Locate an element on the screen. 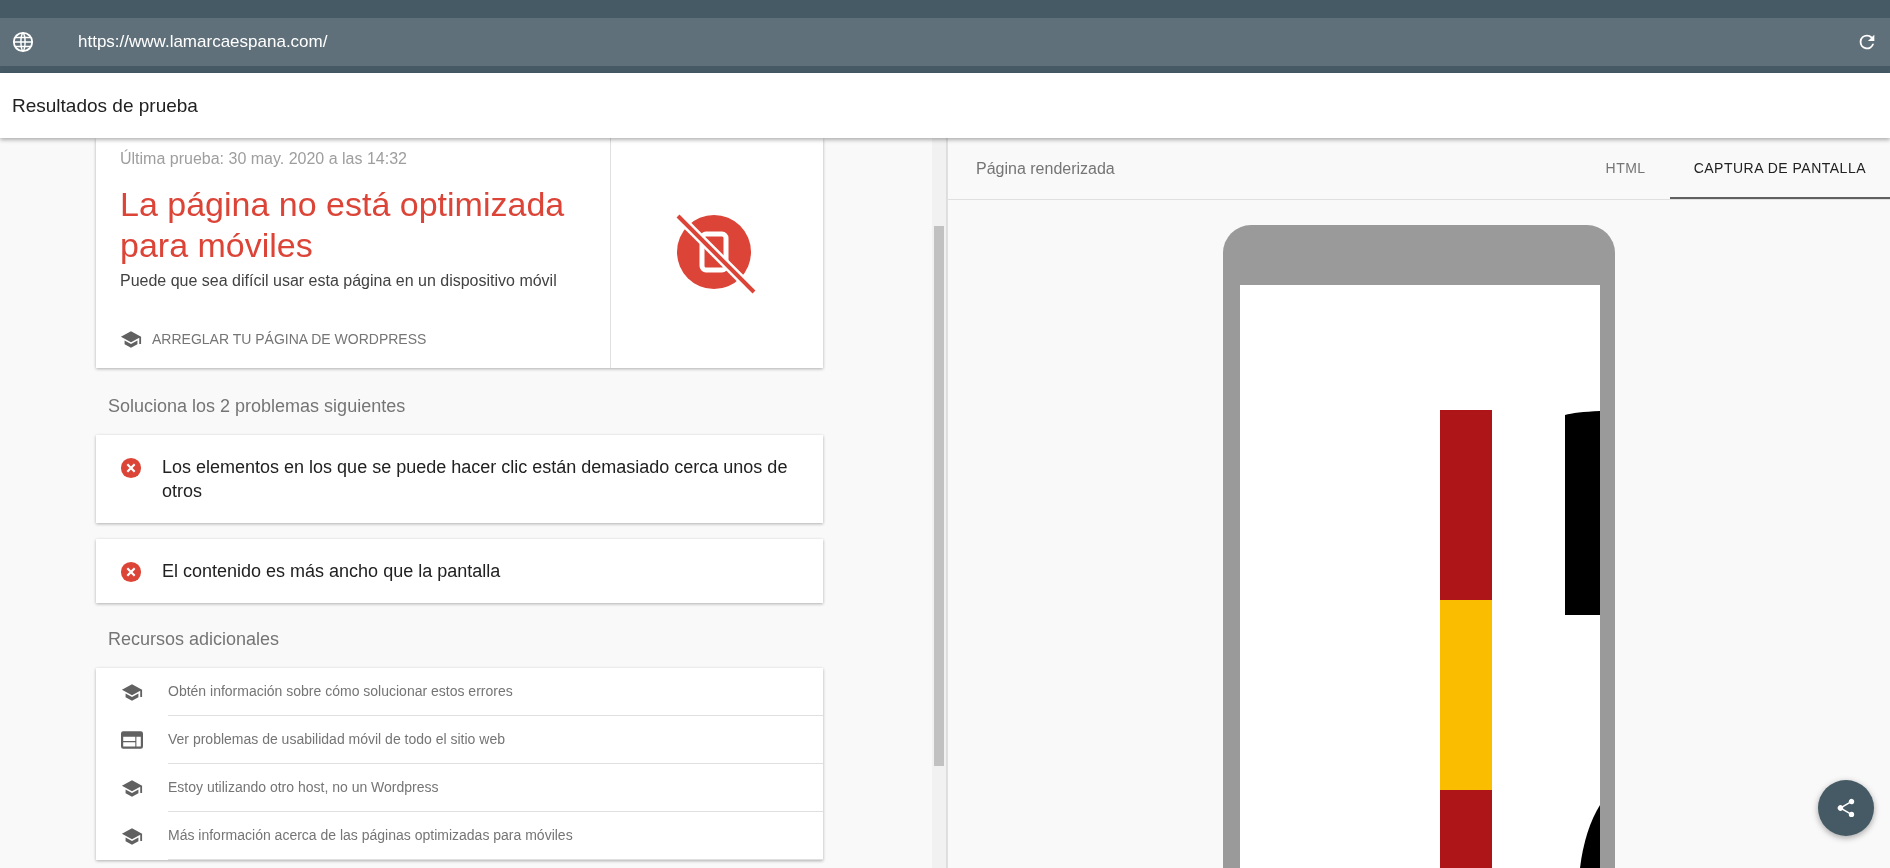  resource-link: Obtén información sobre cómo solucionar estos errores is located at coordinates (459, 691).